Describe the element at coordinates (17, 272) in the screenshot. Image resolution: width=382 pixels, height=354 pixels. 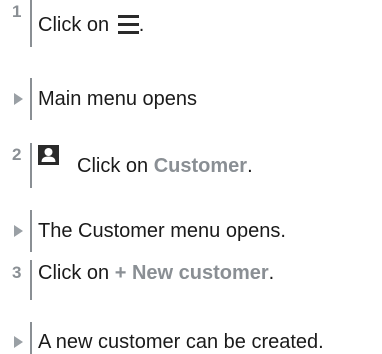
I see `step-number: 3` at that location.